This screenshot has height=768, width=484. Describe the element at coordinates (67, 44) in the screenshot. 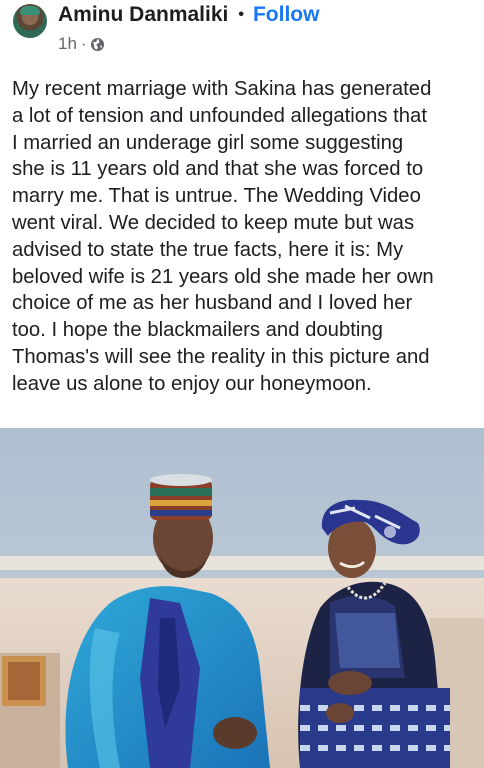

I see `post-time: 1h` at that location.